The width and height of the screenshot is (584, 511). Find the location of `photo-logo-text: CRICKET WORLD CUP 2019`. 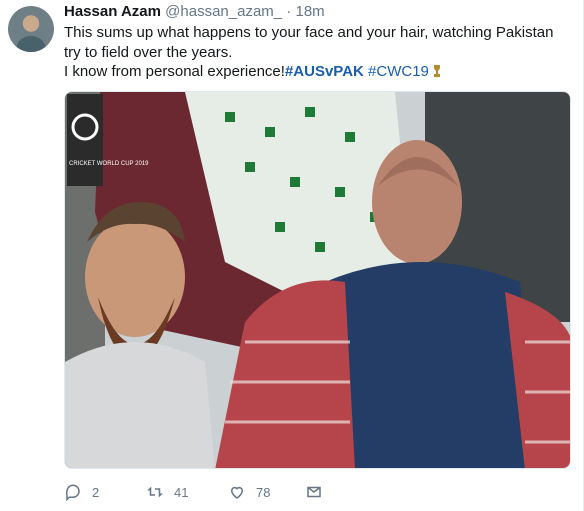

photo-logo-text: CRICKET WORLD CUP 2019 is located at coordinates (109, 164).